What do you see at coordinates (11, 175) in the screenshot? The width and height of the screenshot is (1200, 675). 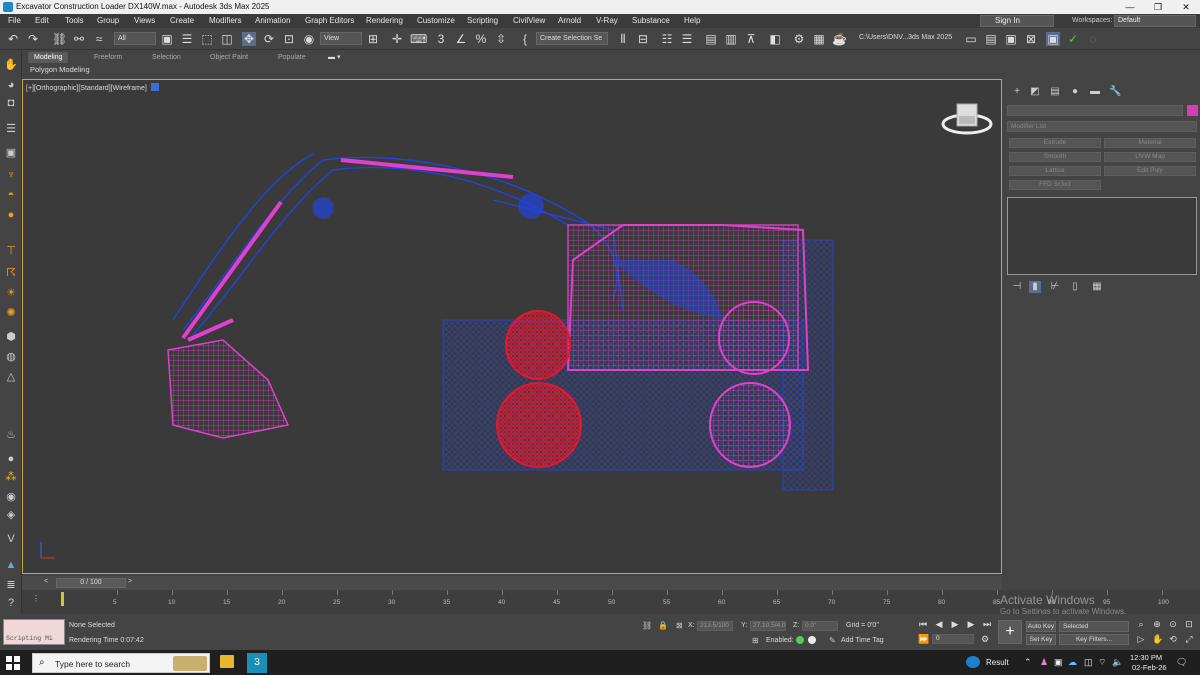 I see `lamp-icon: ♆` at bounding box center [11, 175].